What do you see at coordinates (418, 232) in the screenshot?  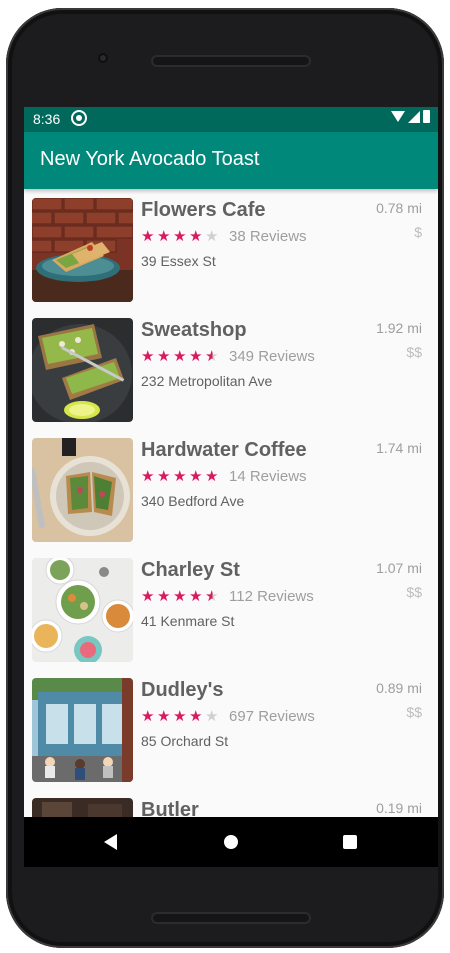 I see `restaurant-price: $` at bounding box center [418, 232].